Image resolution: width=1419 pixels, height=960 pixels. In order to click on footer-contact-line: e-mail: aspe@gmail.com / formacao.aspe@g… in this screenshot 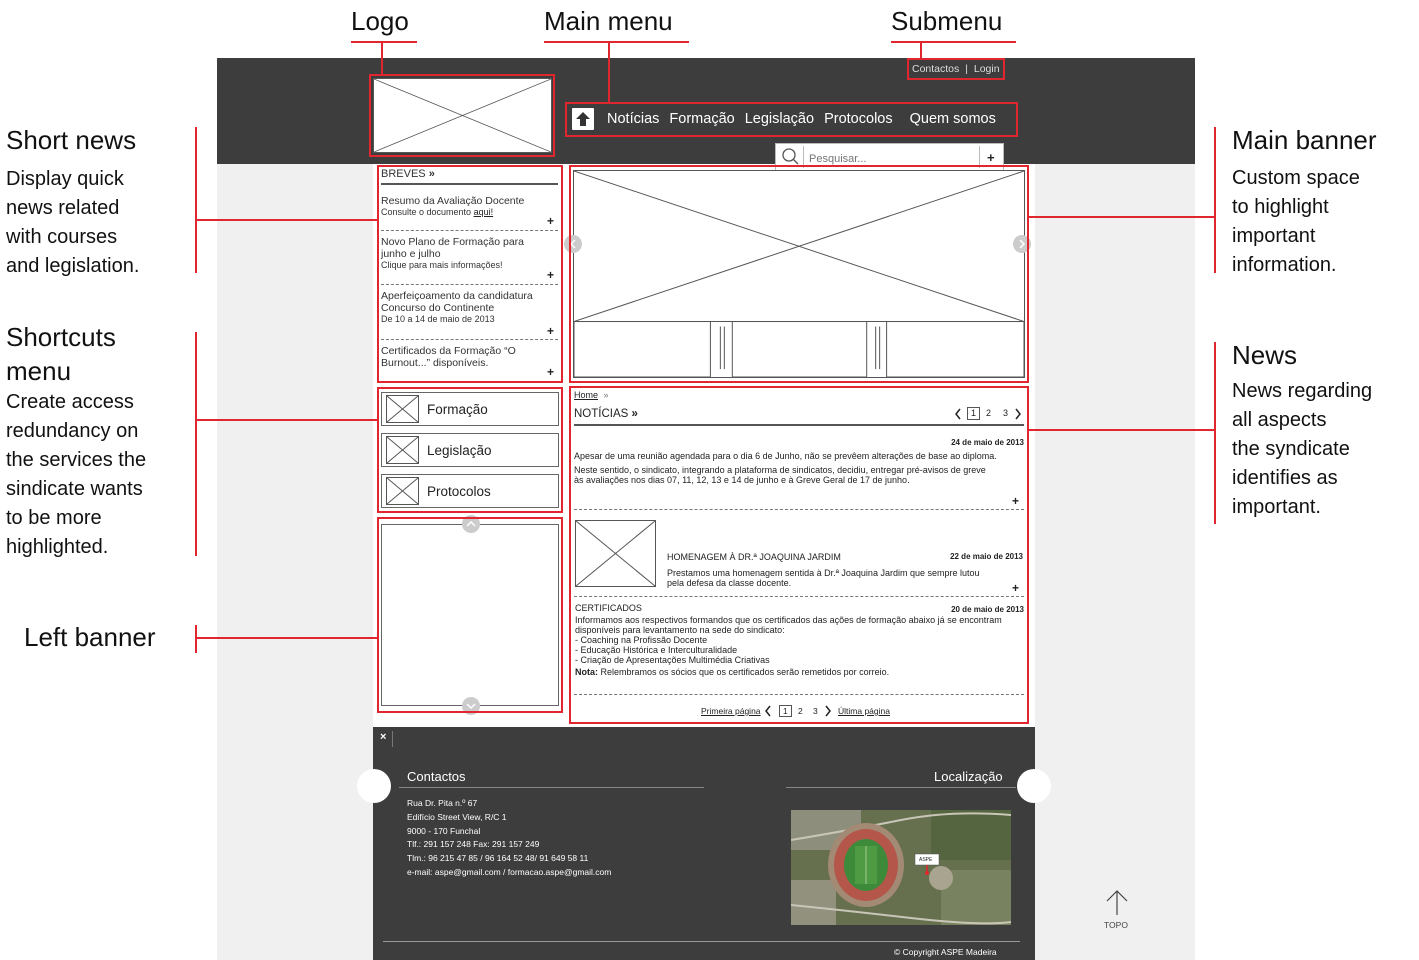, I will do `click(509, 873)`.